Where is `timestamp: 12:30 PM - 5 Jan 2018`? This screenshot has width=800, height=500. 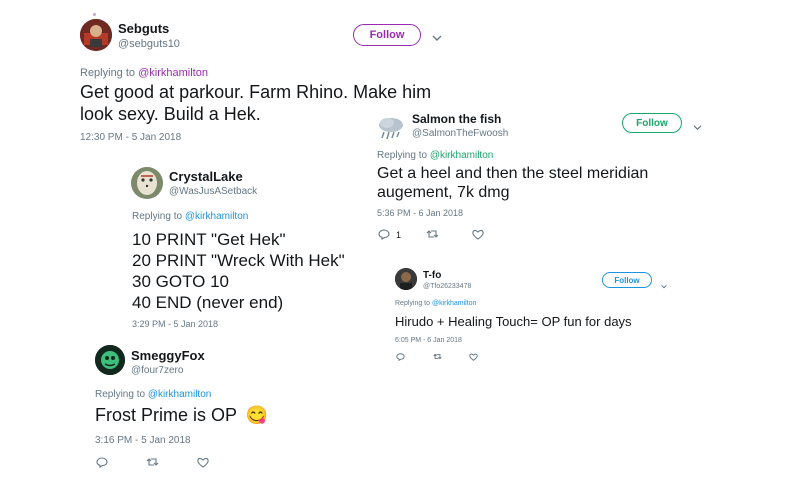 timestamp: 12:30 PM - 5 Jan 2018 is located at coordinates (130, 137).